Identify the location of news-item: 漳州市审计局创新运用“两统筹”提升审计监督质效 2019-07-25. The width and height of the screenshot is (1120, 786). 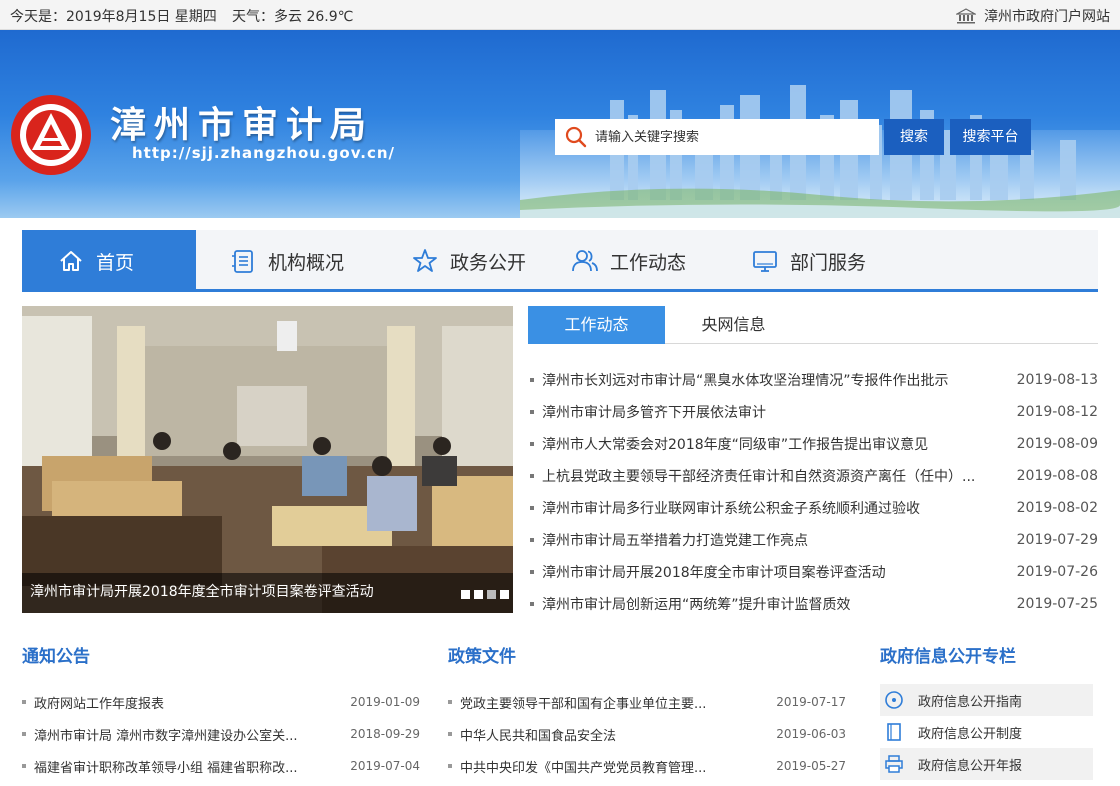
(814, 604).